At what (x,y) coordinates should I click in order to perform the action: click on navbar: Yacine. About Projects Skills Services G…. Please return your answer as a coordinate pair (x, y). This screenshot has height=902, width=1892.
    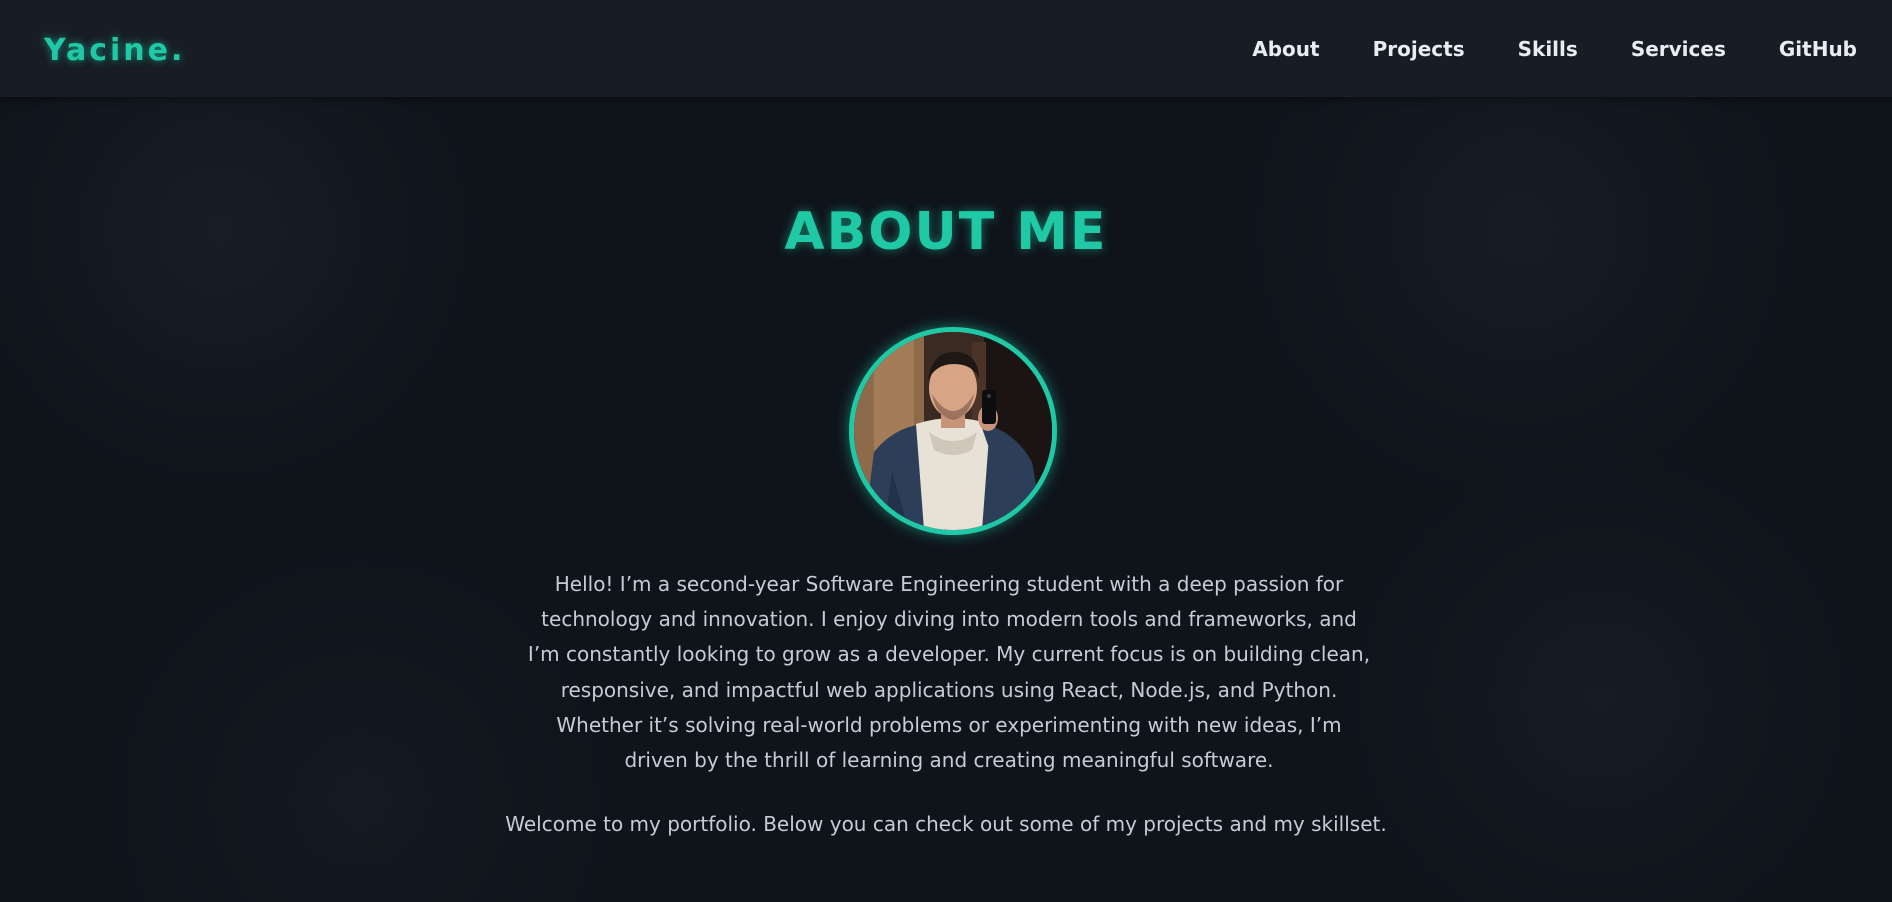
    Looking at the image, I should click on (946, 48).